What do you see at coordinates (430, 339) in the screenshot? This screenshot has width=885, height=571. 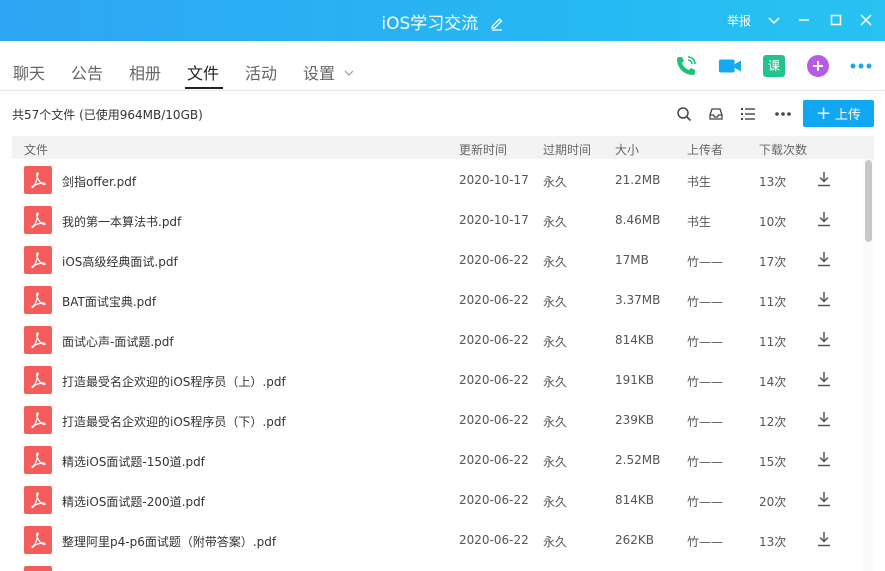 I see `file-row: 面试心声-面试题.pdf 2020-06-22 永久 814KB 竹—— 11次` at bounding box center [430, 339].